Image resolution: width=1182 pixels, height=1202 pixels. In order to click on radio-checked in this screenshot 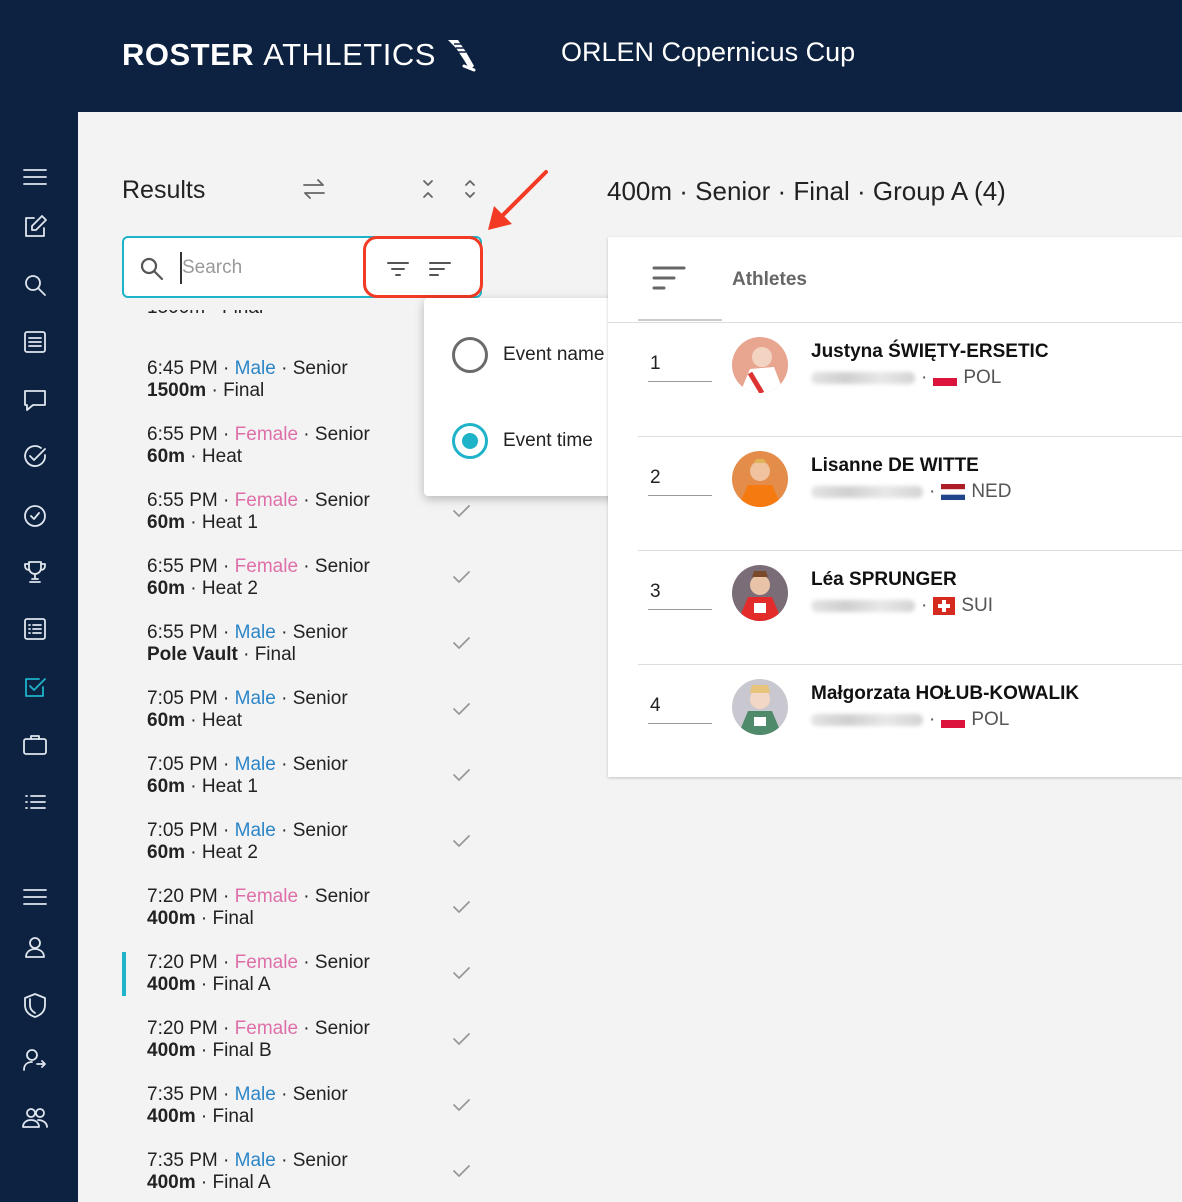, I will do `click(470, 441)`.